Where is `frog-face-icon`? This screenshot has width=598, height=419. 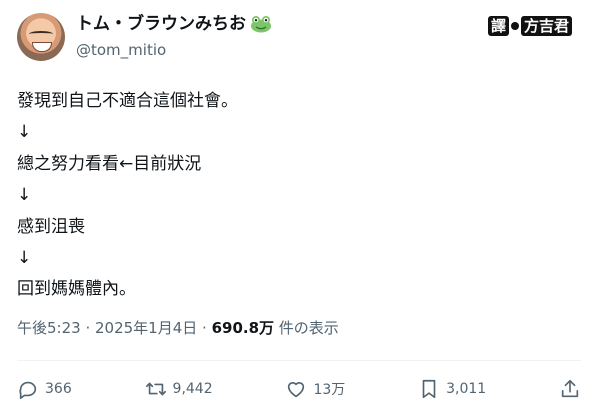
frog-face-icon is located at coordinates (261, 24).